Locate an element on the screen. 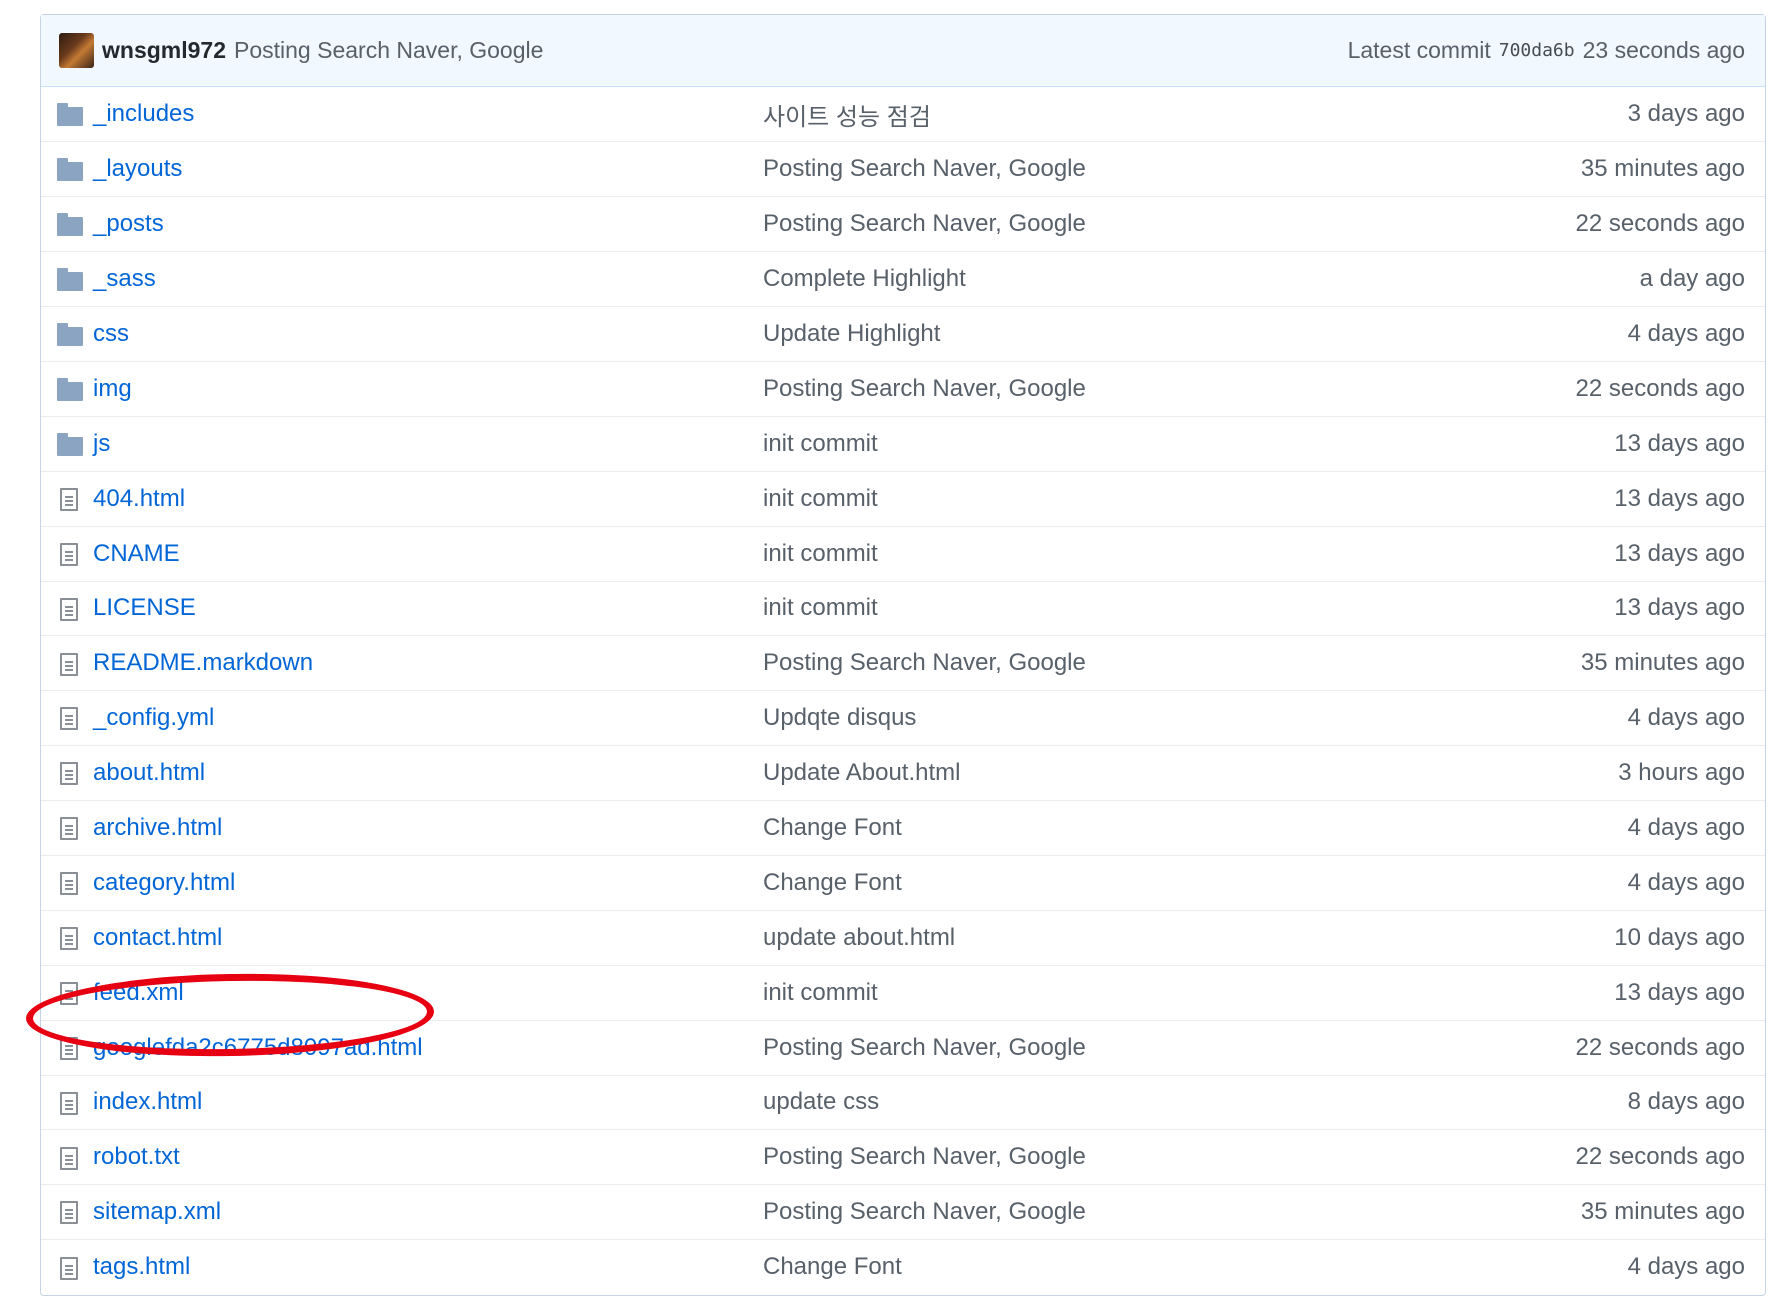 This screenshot has width=1781, height=1307. file-name-link: LICENSE is located at coordinates (144, 607).